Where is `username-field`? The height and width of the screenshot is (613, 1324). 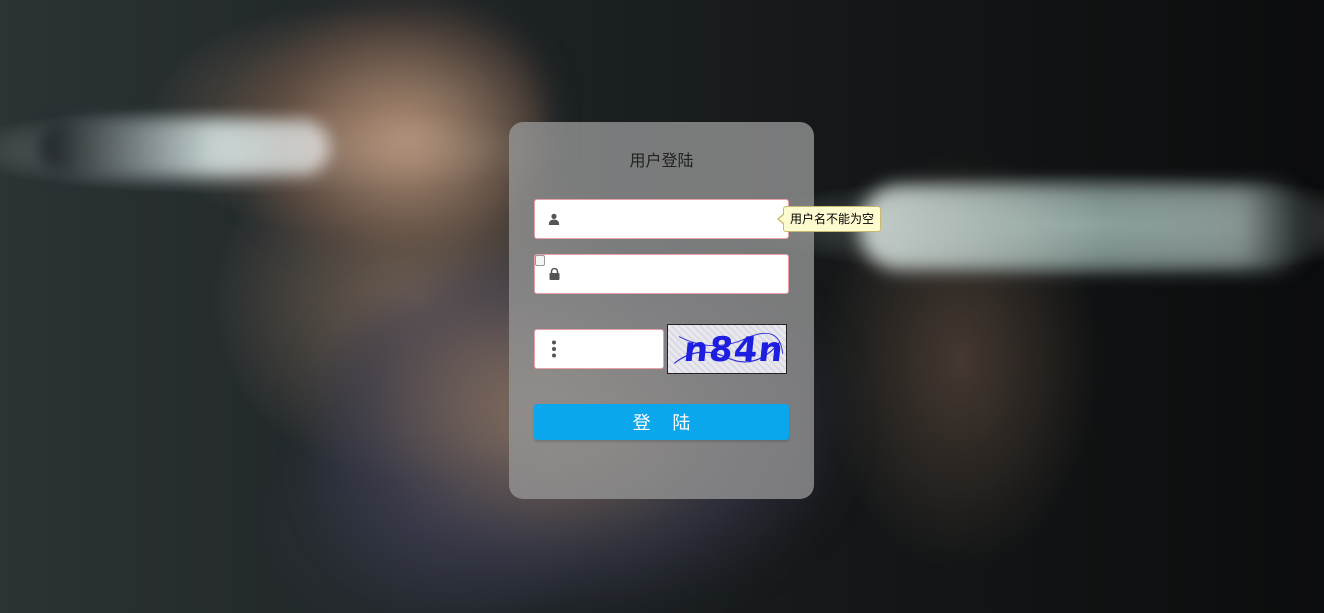 username-field is located at coordinates (661, 219).